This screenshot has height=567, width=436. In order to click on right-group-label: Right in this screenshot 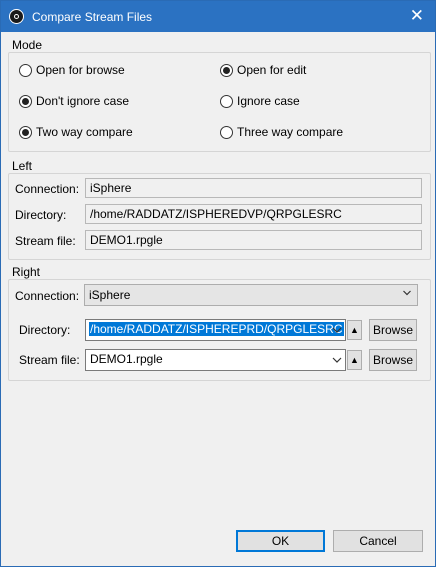, I will do `click(26, 272)`.